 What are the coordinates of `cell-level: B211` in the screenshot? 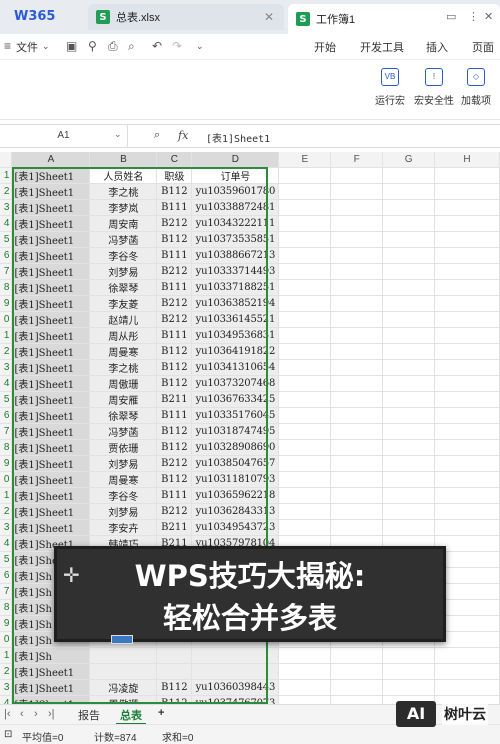 It's located at (174, 399).